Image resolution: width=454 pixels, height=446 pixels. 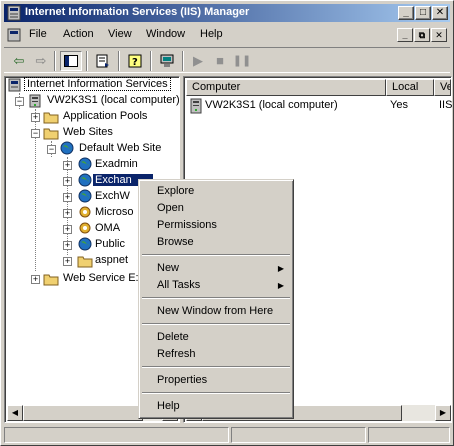 I want to click on toolbar: ⇦ ⇨ ? ▶ ■ ❚❚, so click(x=227, y=60).